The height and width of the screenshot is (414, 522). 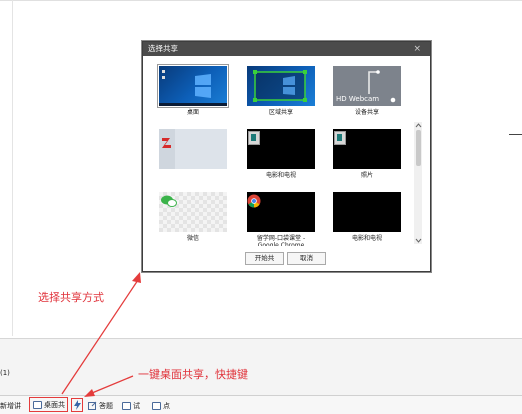 I want to click on start-share-button: 开始共, so click(x=264, y=258).